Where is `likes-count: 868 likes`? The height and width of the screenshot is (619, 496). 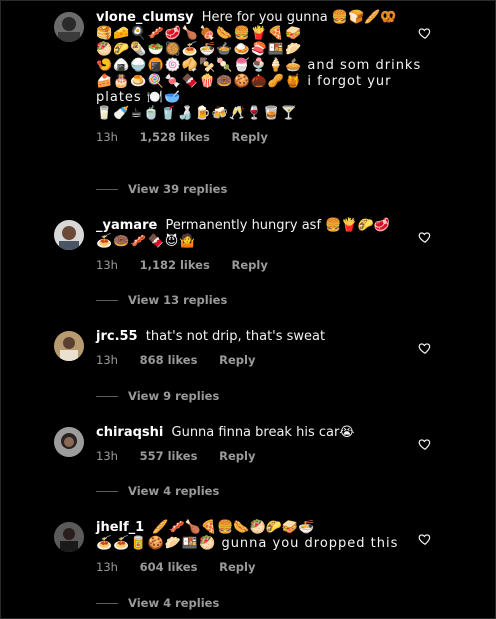 likes-count: 868 likes is located at coordinates (169, 360).